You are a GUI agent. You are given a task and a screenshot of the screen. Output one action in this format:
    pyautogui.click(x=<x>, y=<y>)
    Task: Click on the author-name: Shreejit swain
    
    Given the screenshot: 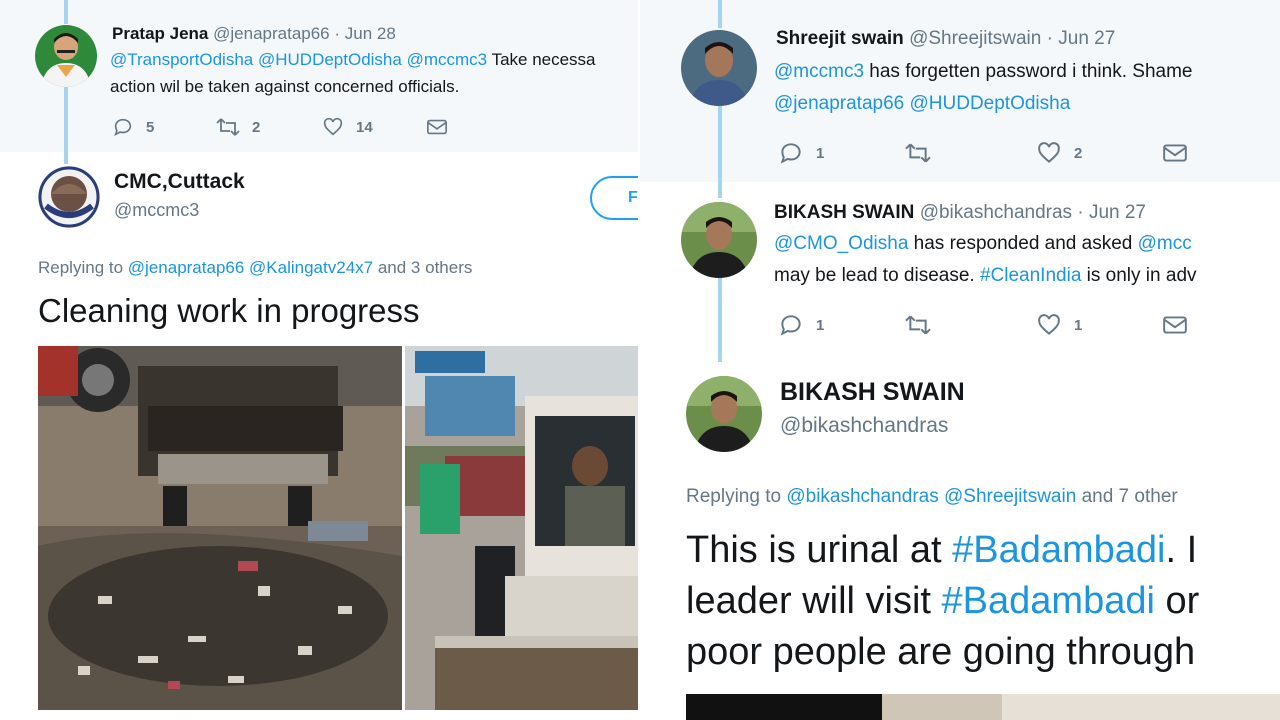 What is the action you would take?
    pyautogui.click(x=840, y=38)
    